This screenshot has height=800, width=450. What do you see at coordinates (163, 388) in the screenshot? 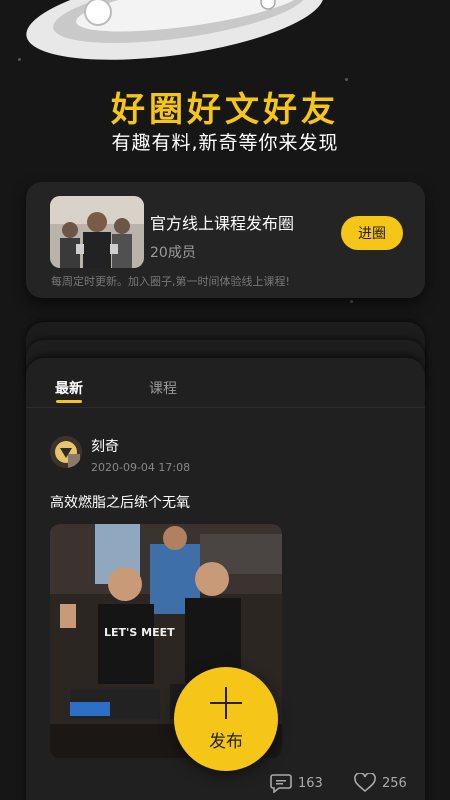
I see `tab-courses: 课程` at bounding box center [163, 388].